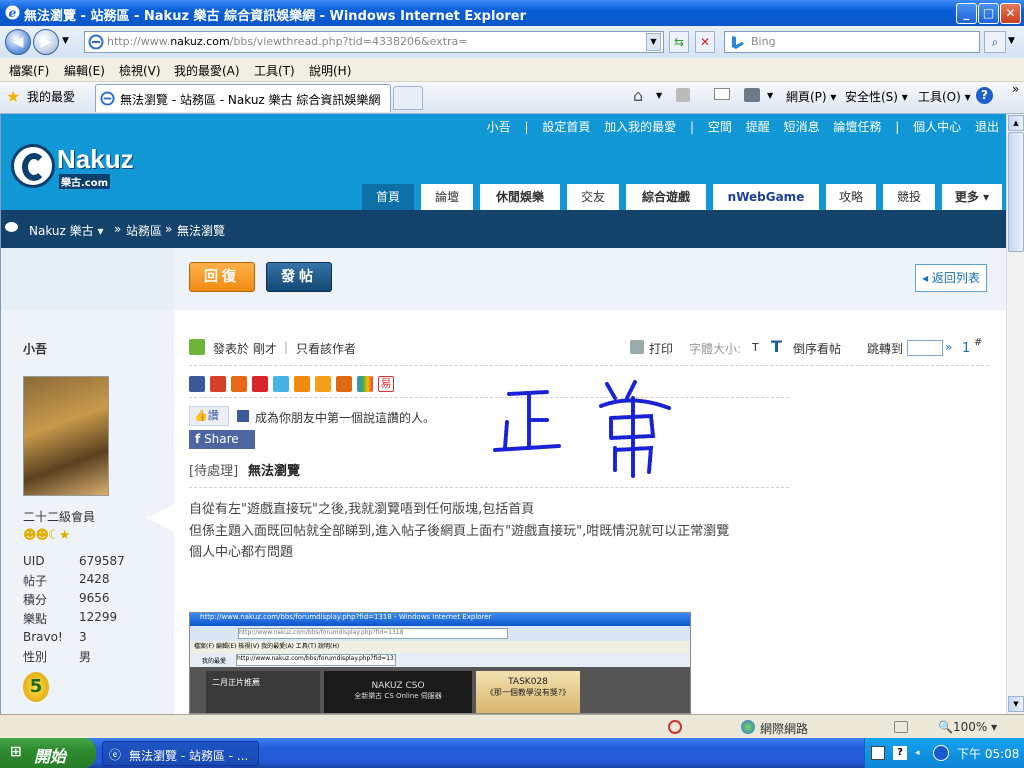  I want to click on menu-file: 檔案(F), so click(29, 70).